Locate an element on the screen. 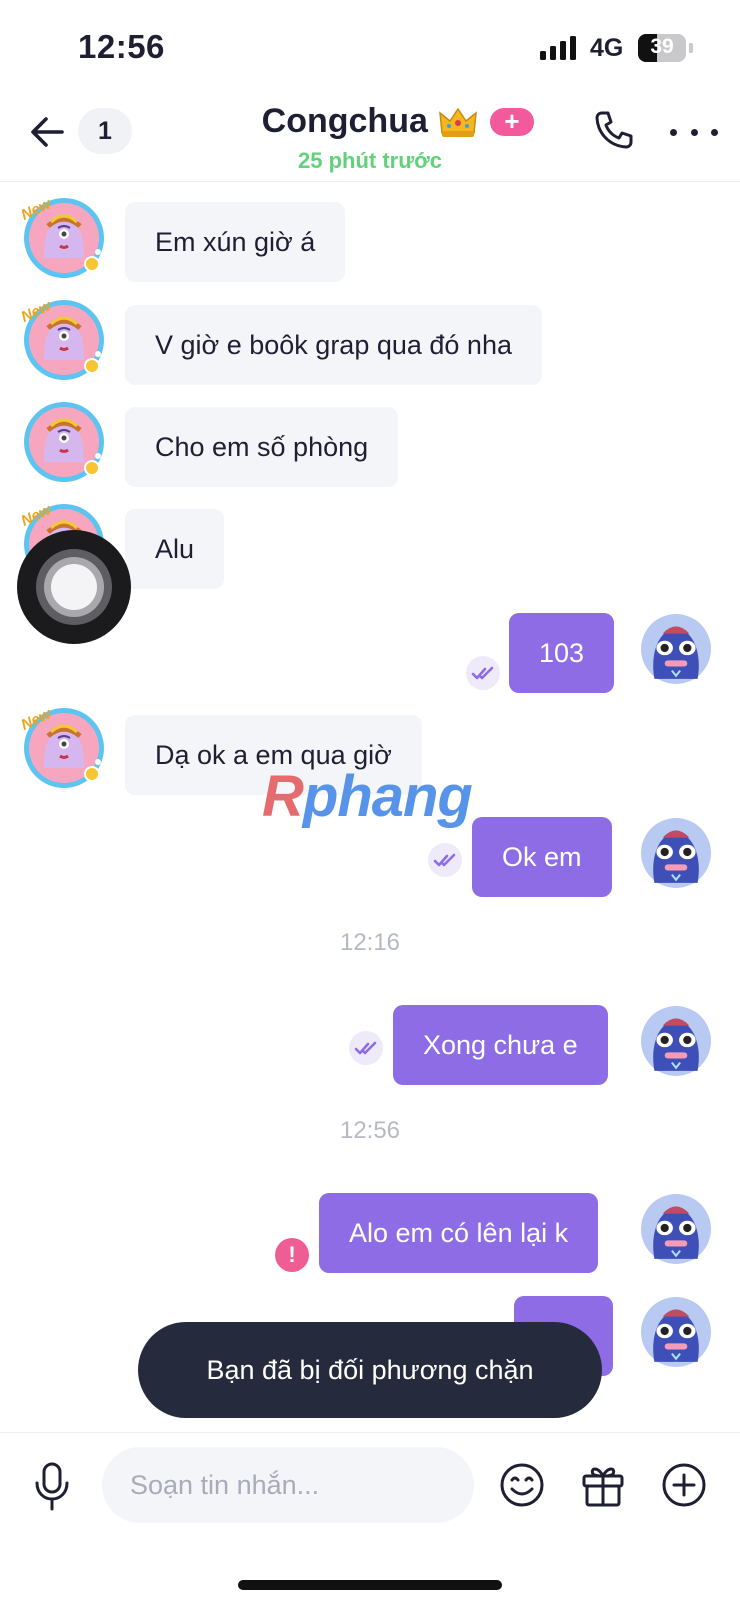  add-friend-button: + is located at coordinates (512, 122).